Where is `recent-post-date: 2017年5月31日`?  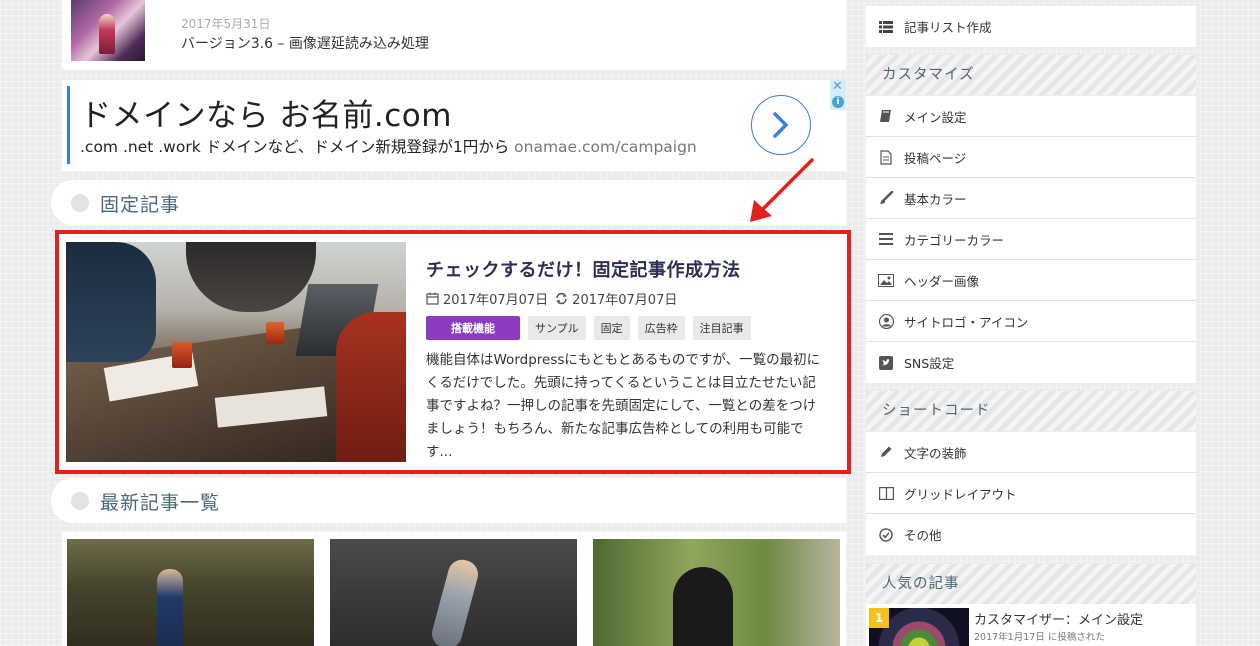
recent-post-date: 2017年5月31日 is located at coordinates (226, 24).